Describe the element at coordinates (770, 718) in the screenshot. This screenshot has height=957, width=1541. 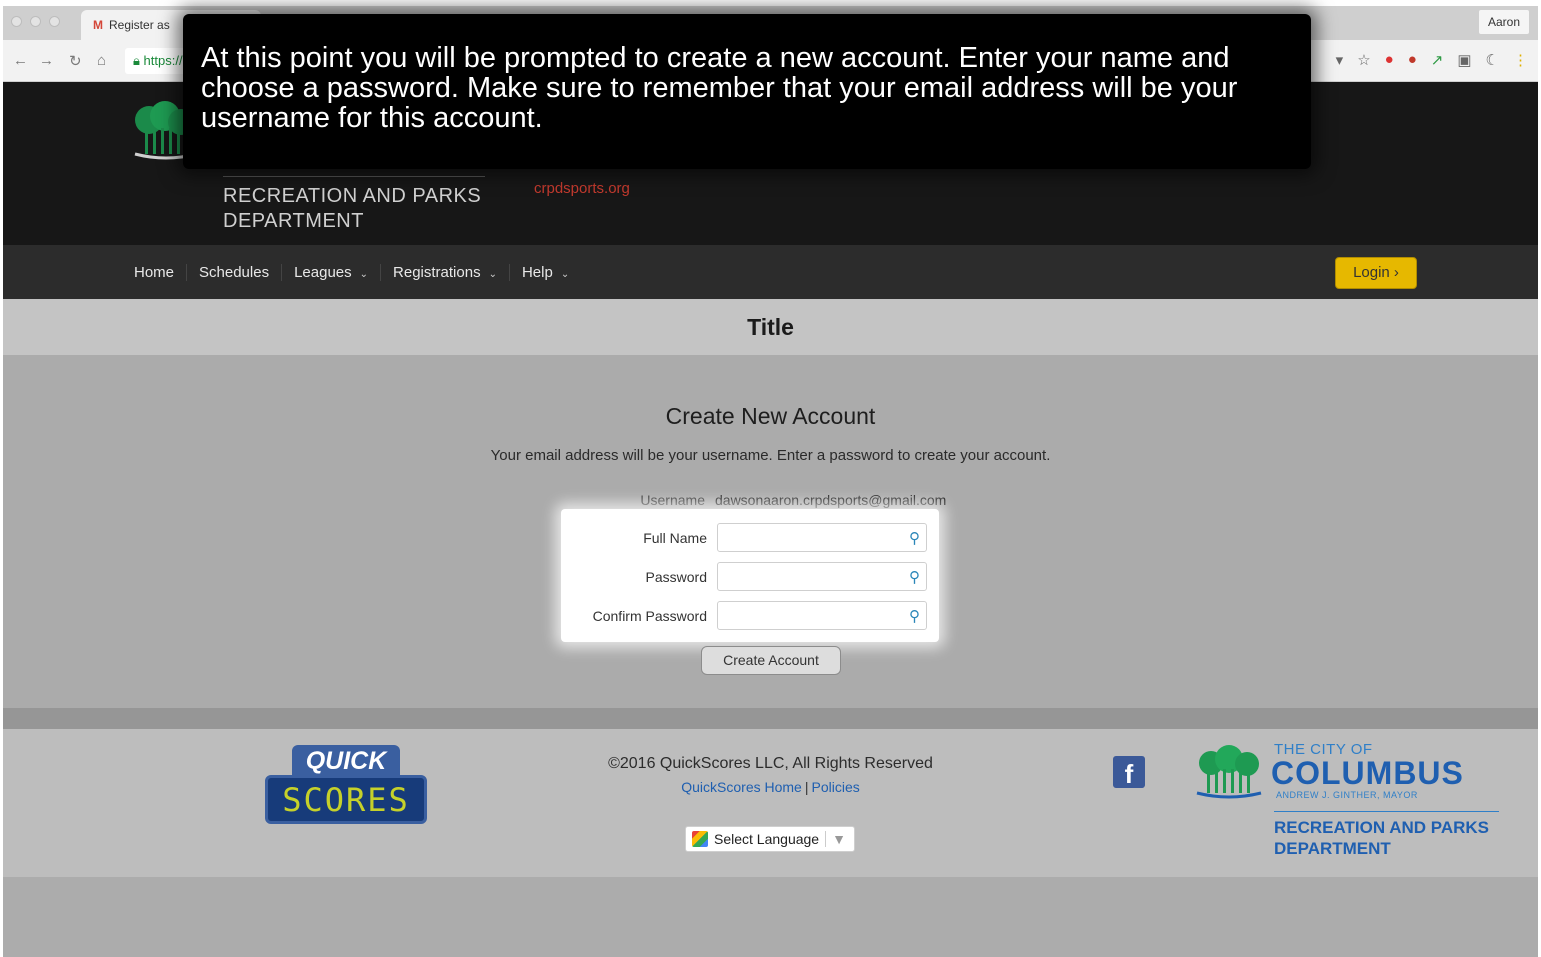
I see `footer-divider` at that location.